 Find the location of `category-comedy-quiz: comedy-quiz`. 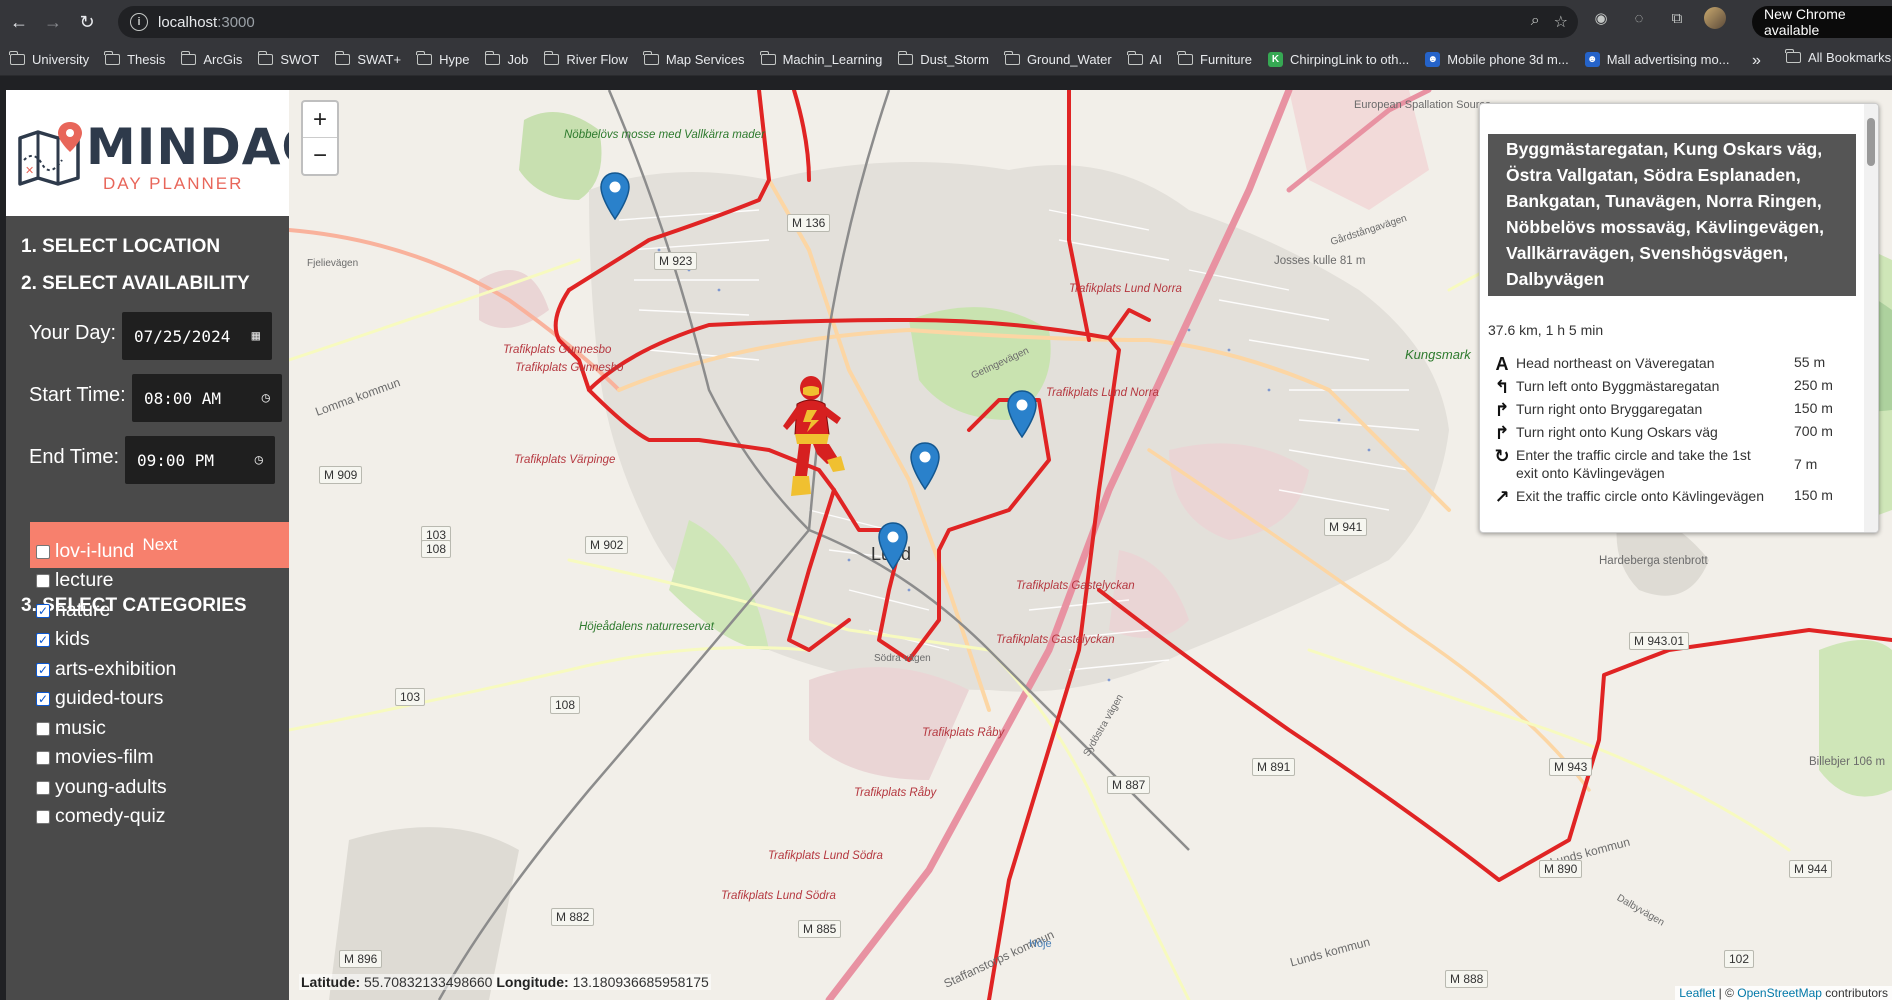

category-comedy-quiz: comedy-quiz is located at coordinates (101, 816).